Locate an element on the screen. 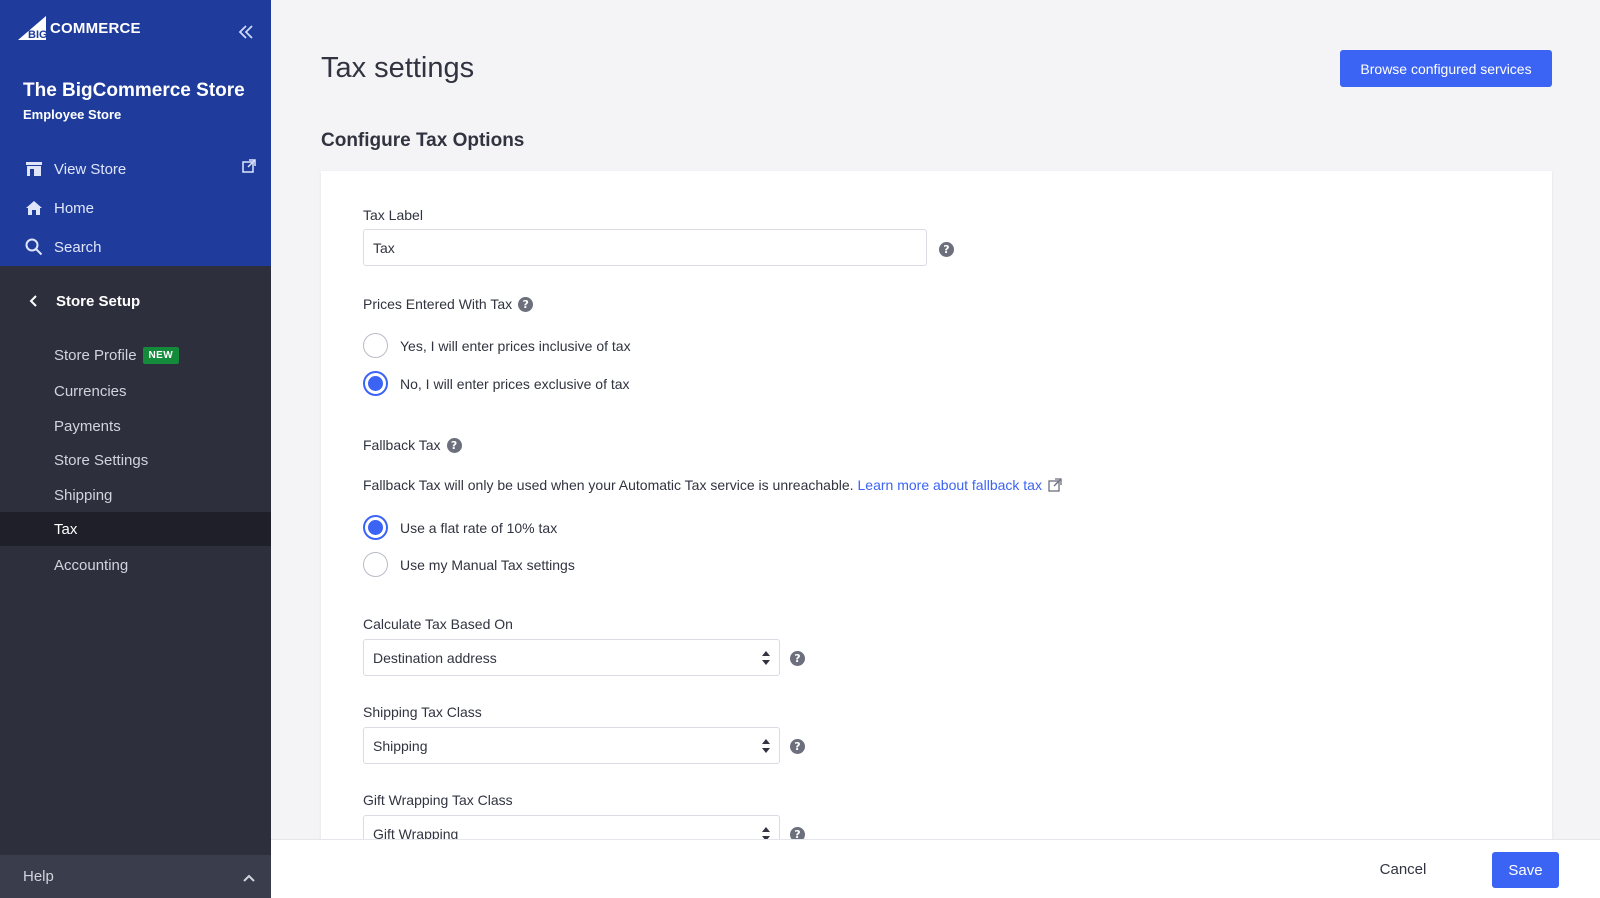 Image resolution: width=1600 pixels, height=898 pixels. gift-wrapping-tax-class-select: Gift Wrapping is located at coordinates (571, 828).